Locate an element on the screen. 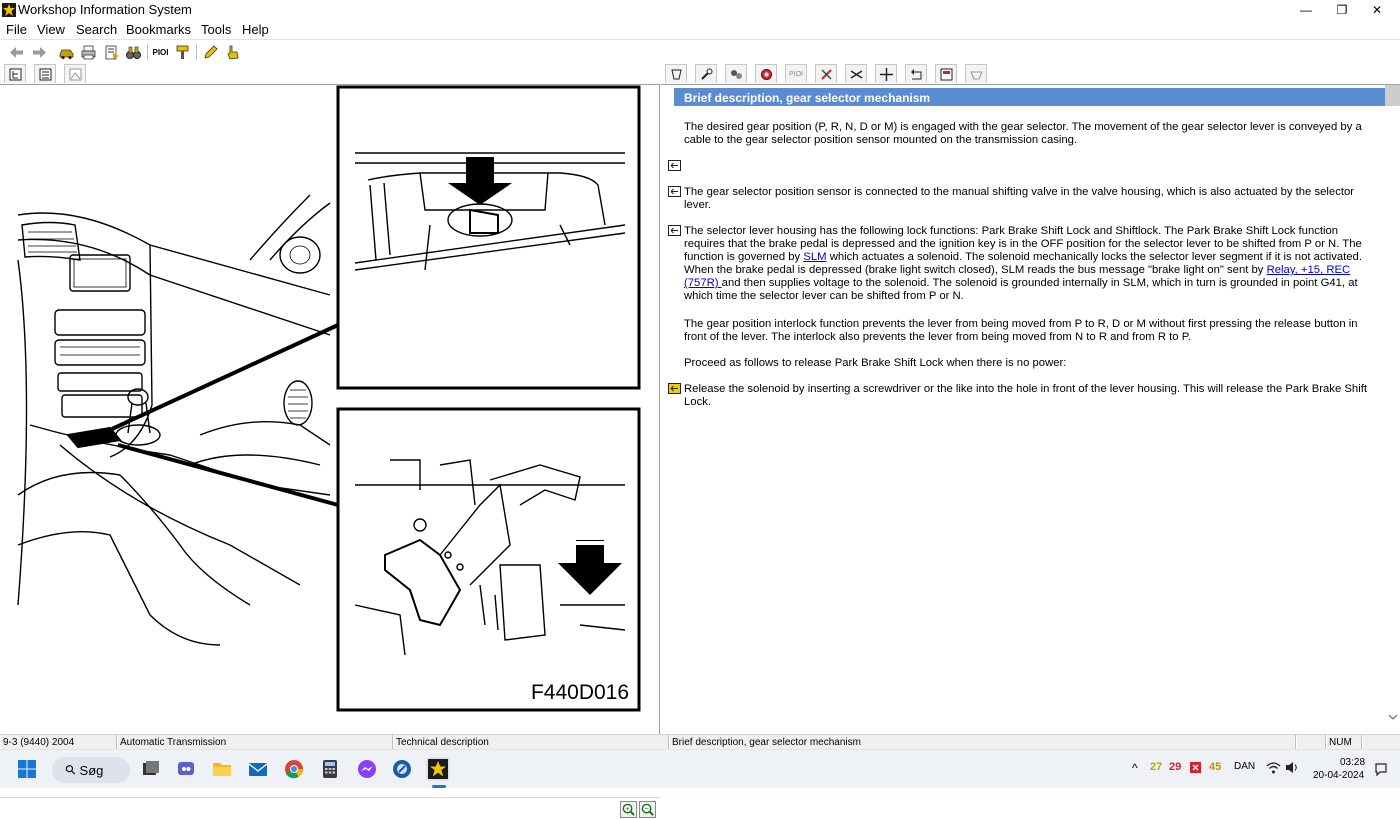 The width and height of the screenshot is (1400, 819). menu-bookmarks: Bookmarks is located at coordinates (158, 29).